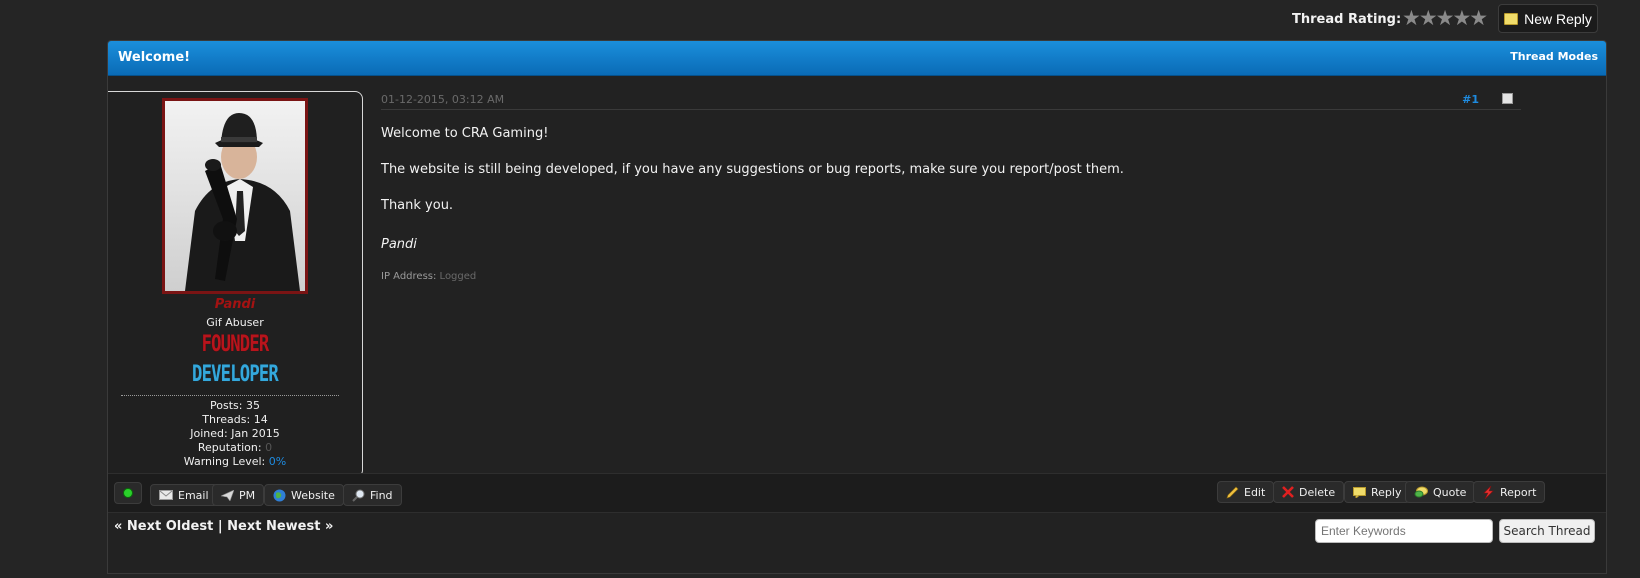  Describe the element at coordinates (235, 374) in the screenshot. I see `developer-badge: DEVELOPER` at that location.